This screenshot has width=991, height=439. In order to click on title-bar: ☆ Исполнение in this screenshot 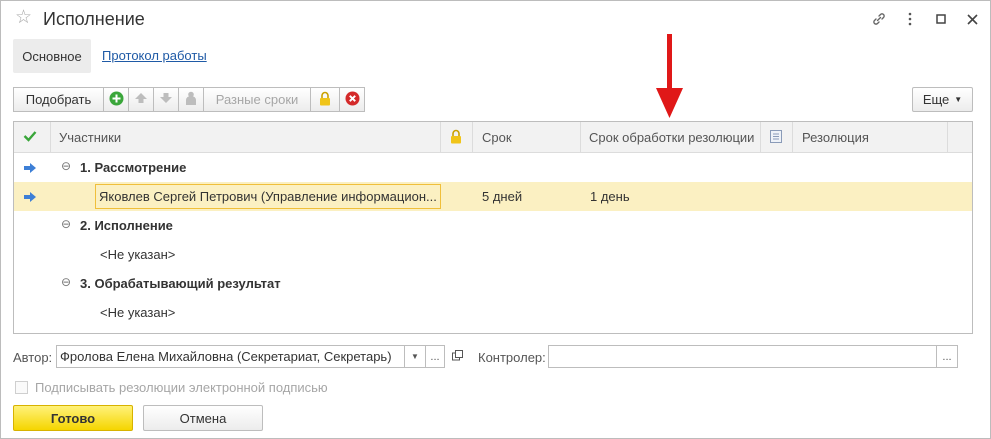, I will do `click(495, 19)`.